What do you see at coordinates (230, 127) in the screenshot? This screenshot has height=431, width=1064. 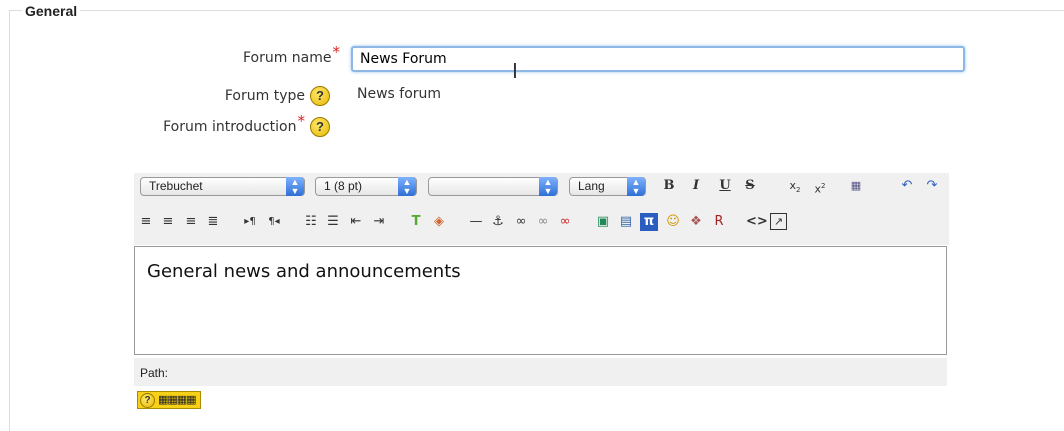 I see `forum-intro-label: Forum introduction` at bounding box center [230, 127].